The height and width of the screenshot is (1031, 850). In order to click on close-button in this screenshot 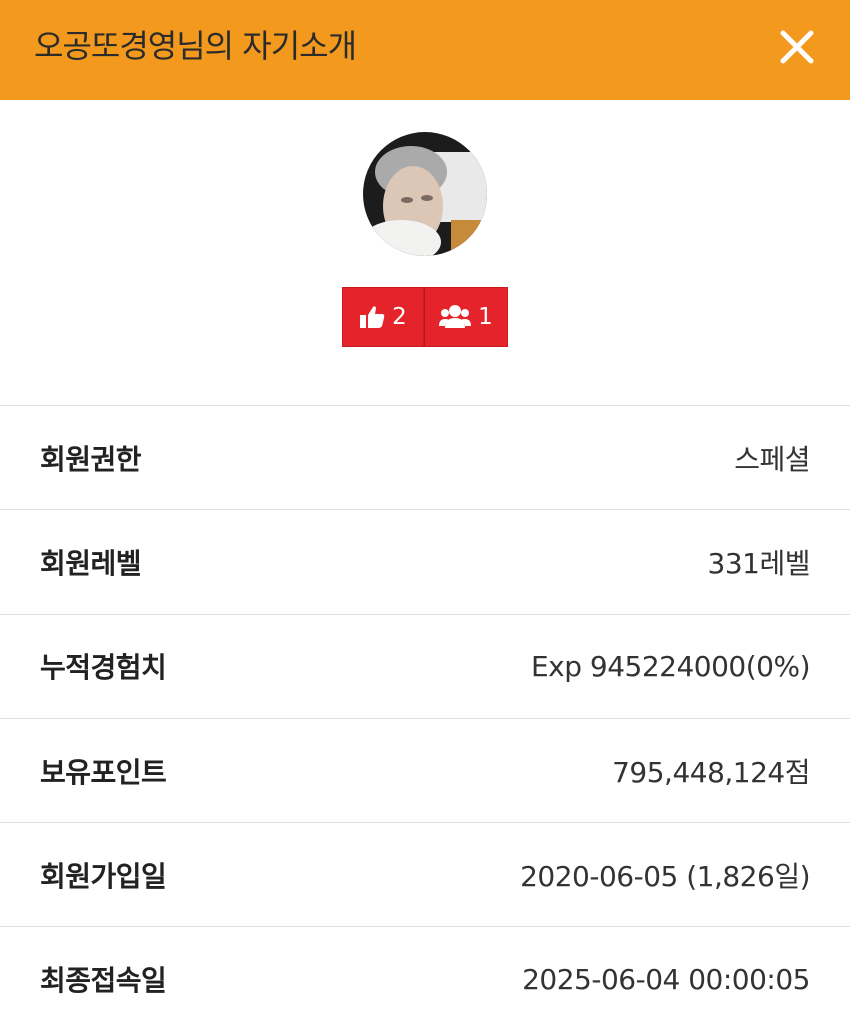, I will do `click(797, 47)`.